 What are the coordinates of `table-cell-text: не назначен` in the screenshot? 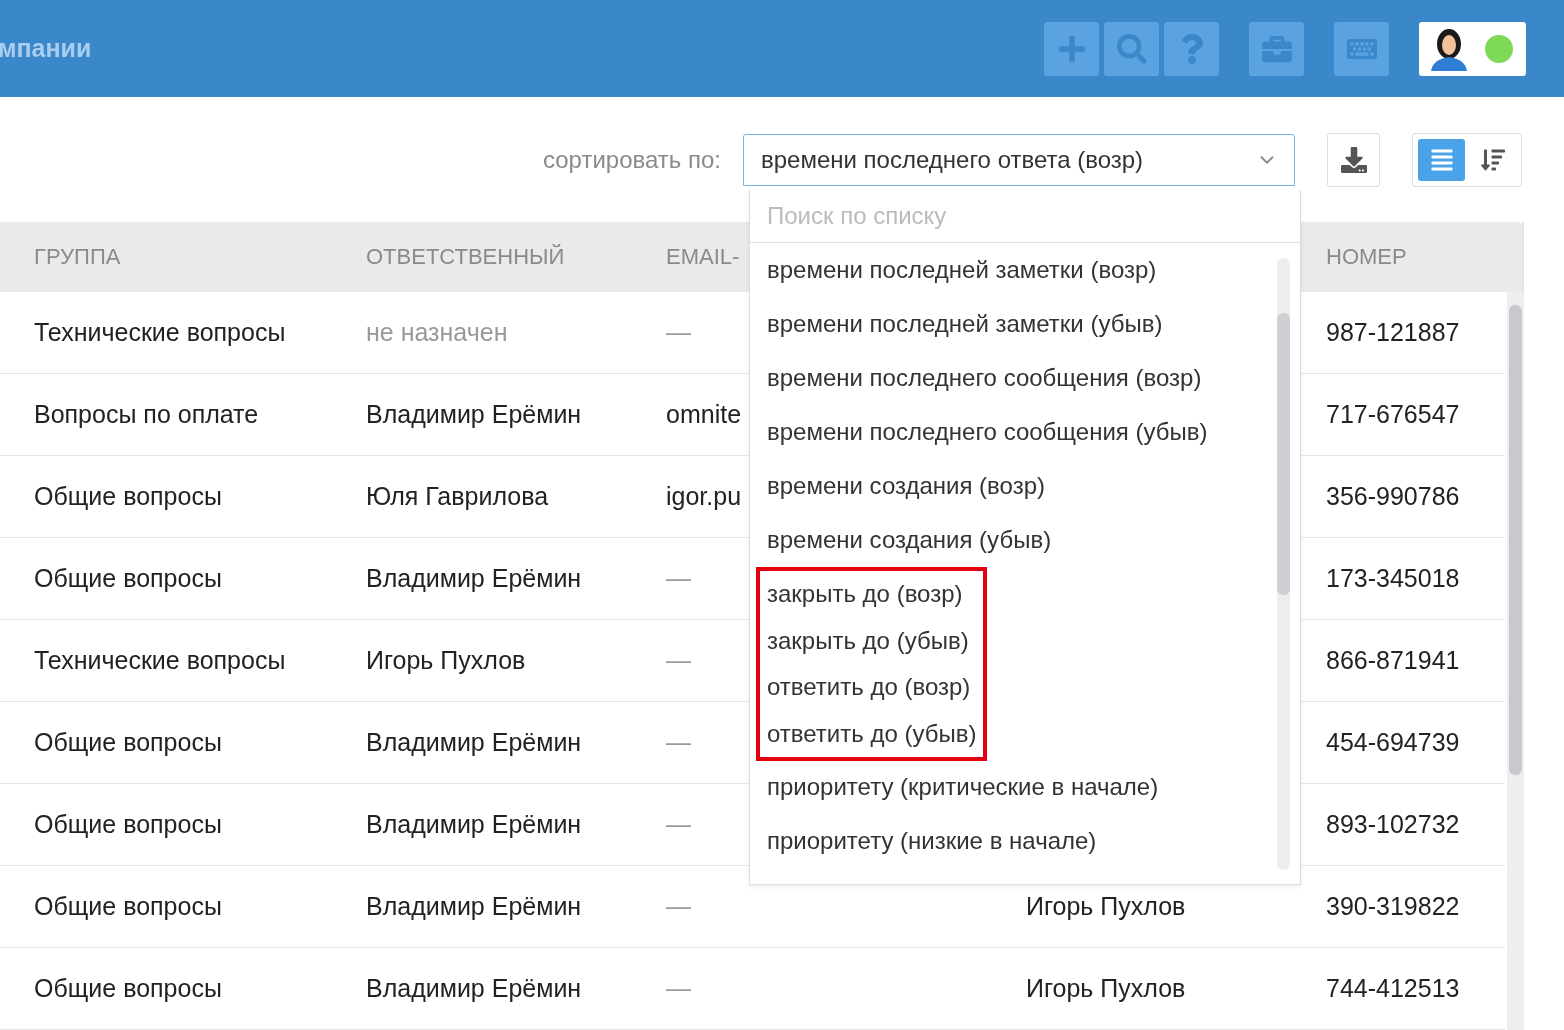 It's located at (437, 332).